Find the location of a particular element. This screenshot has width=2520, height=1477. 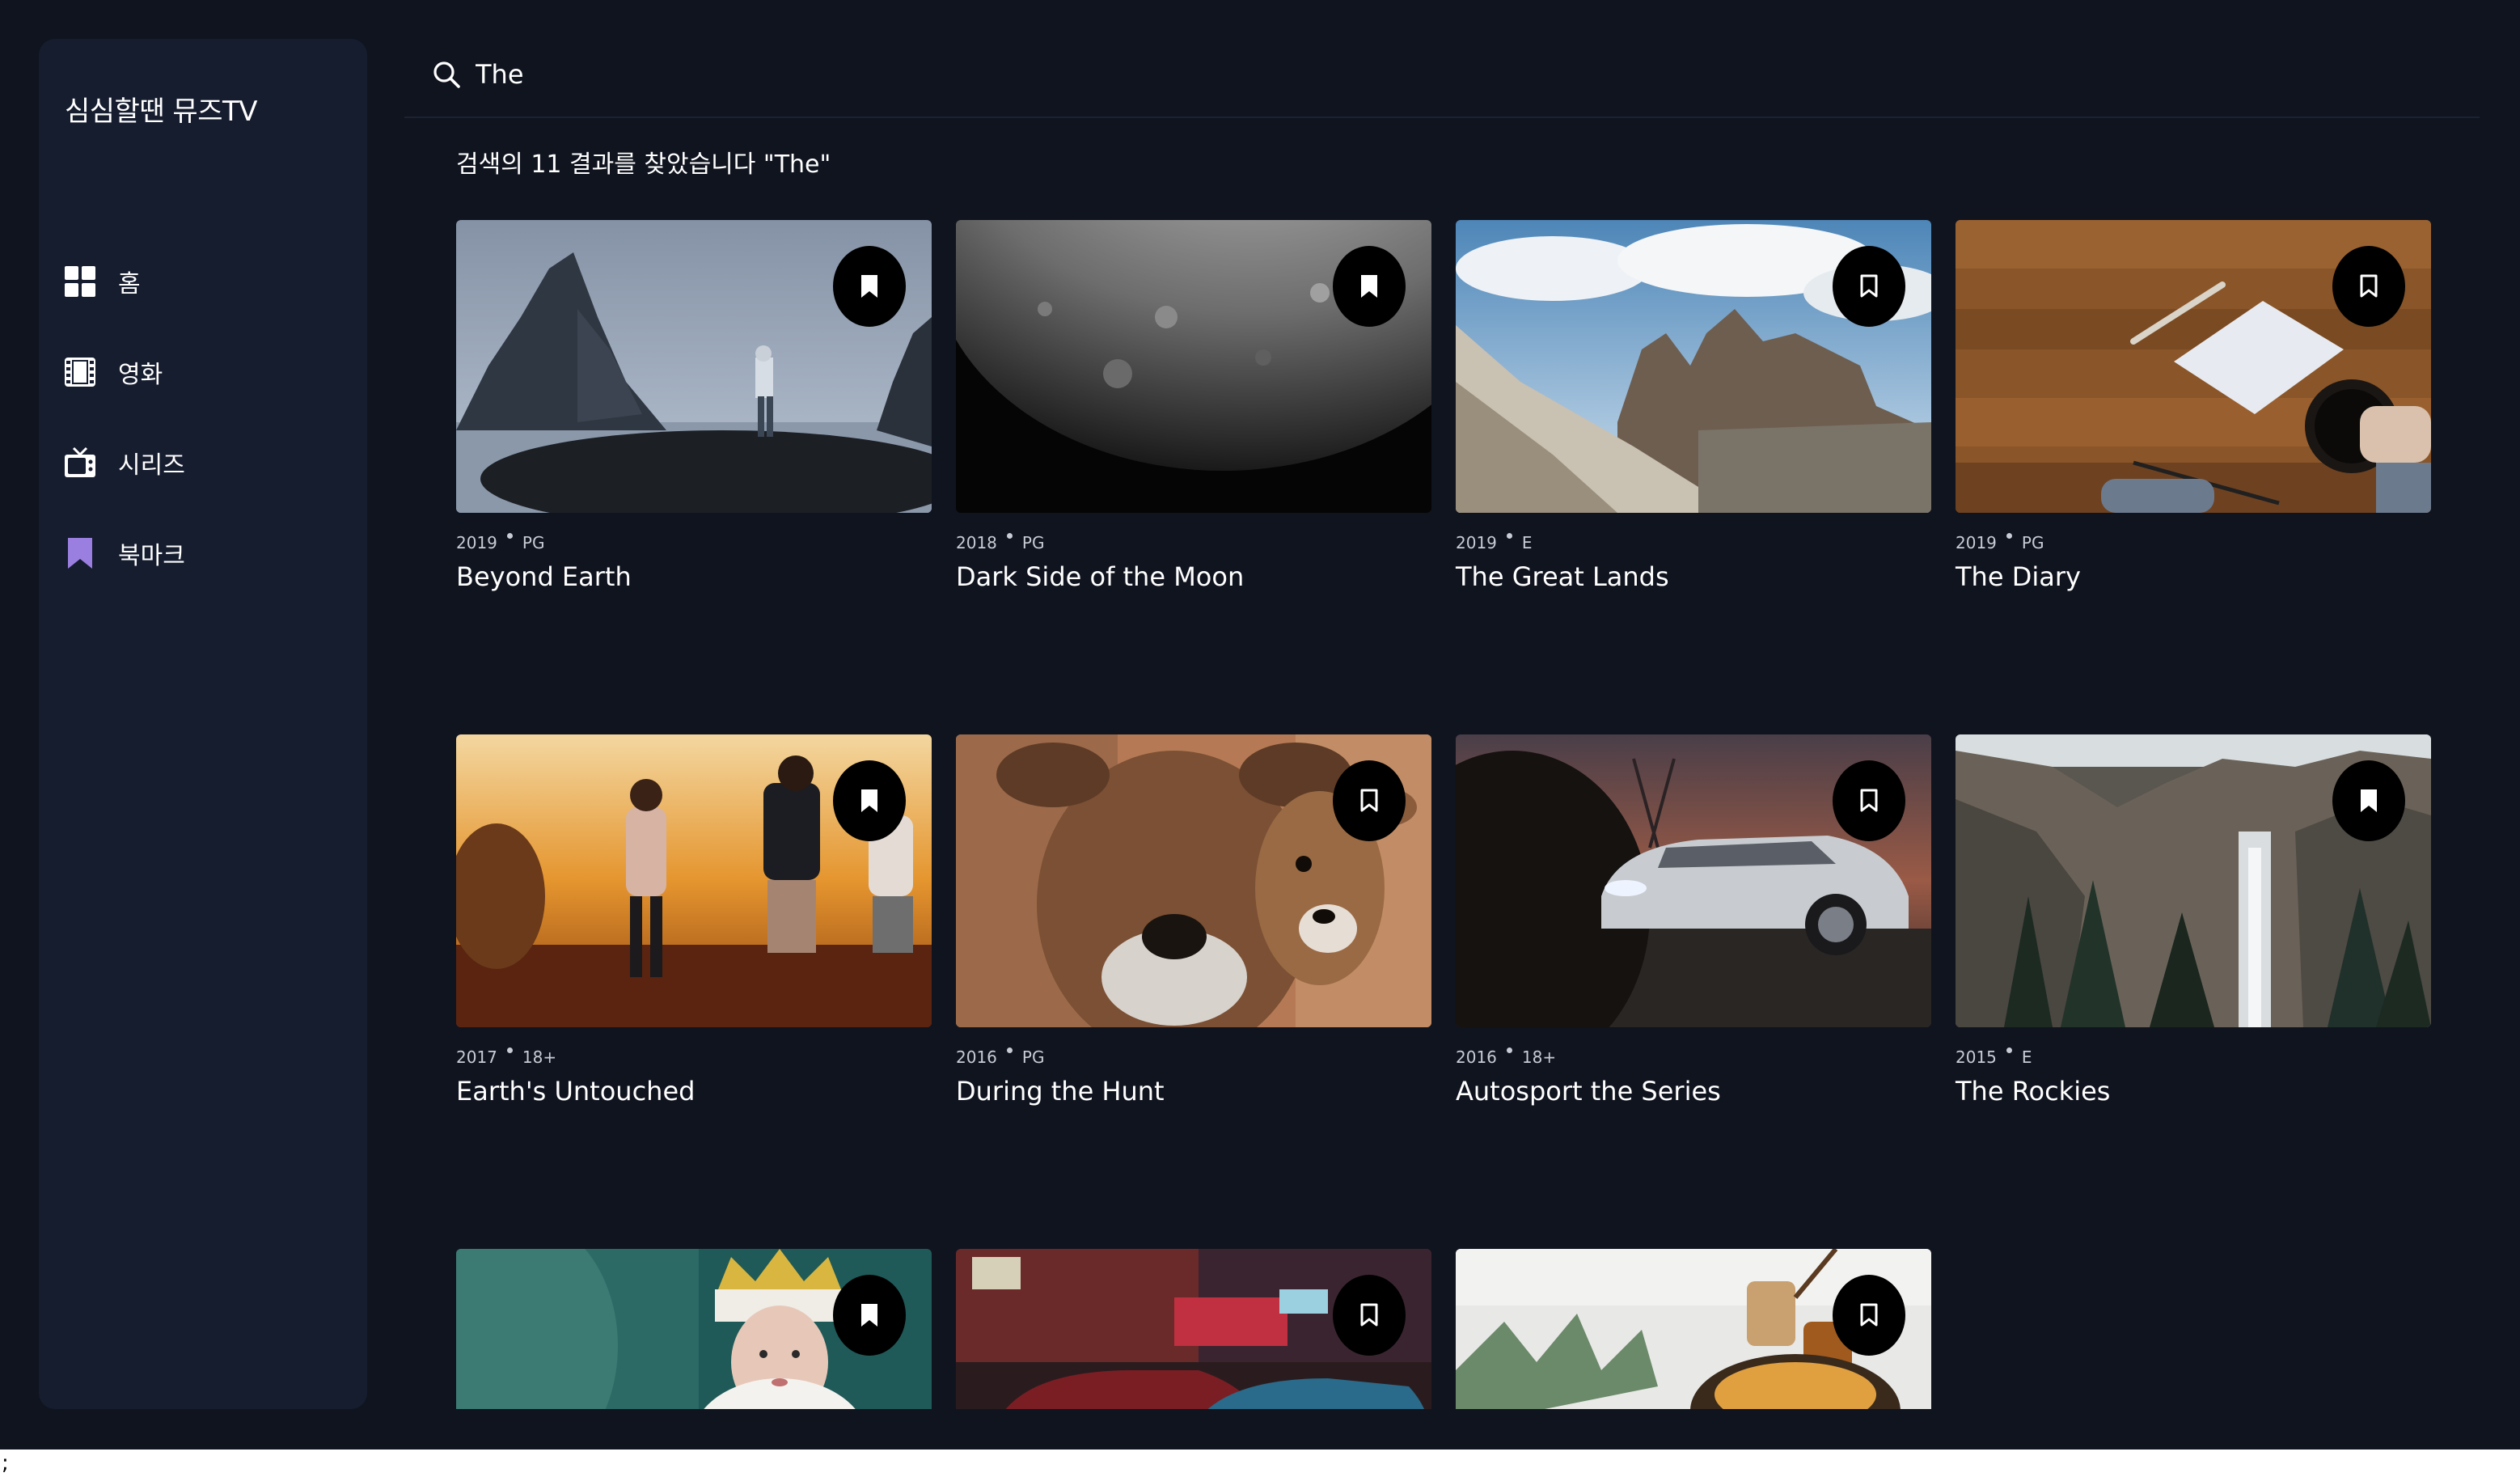

movie-year: 2017 is located at coordinates (476, 1057).